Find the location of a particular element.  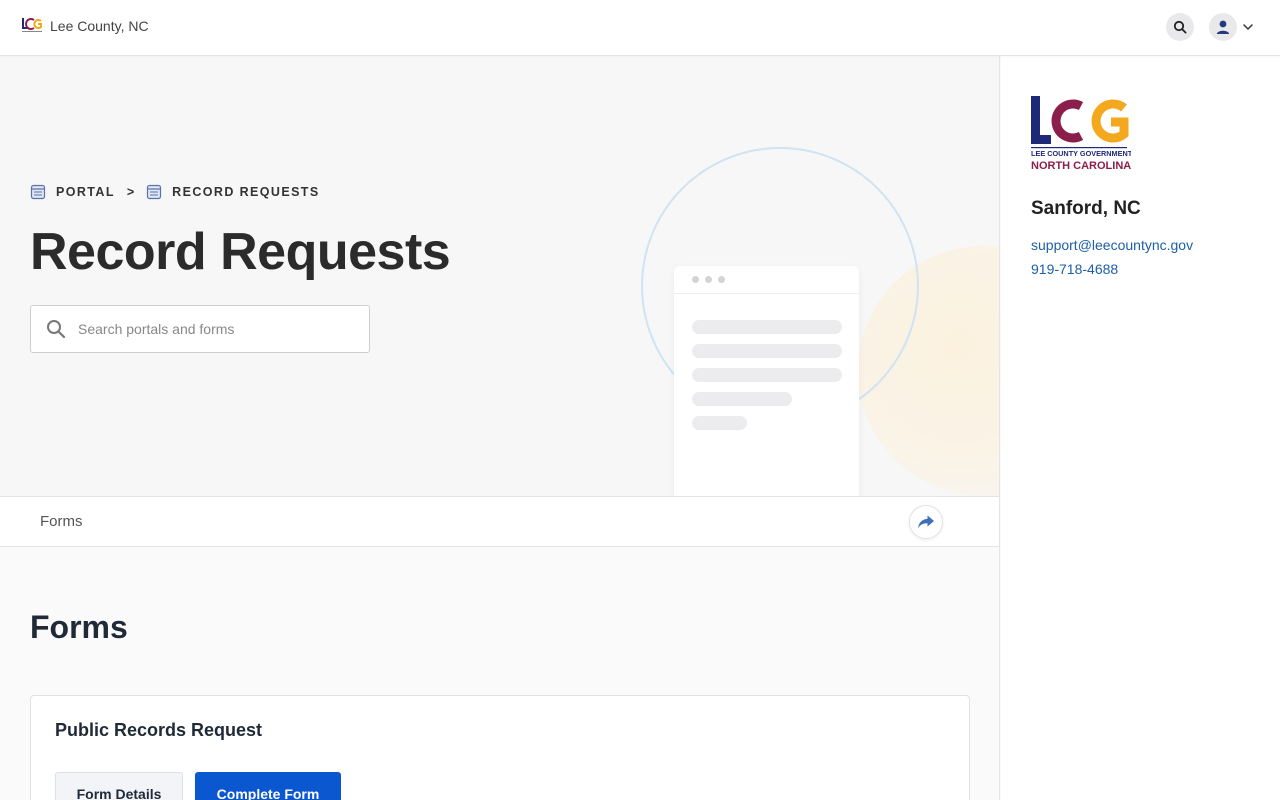

header-search-button is located at coordinates (1180, 27).